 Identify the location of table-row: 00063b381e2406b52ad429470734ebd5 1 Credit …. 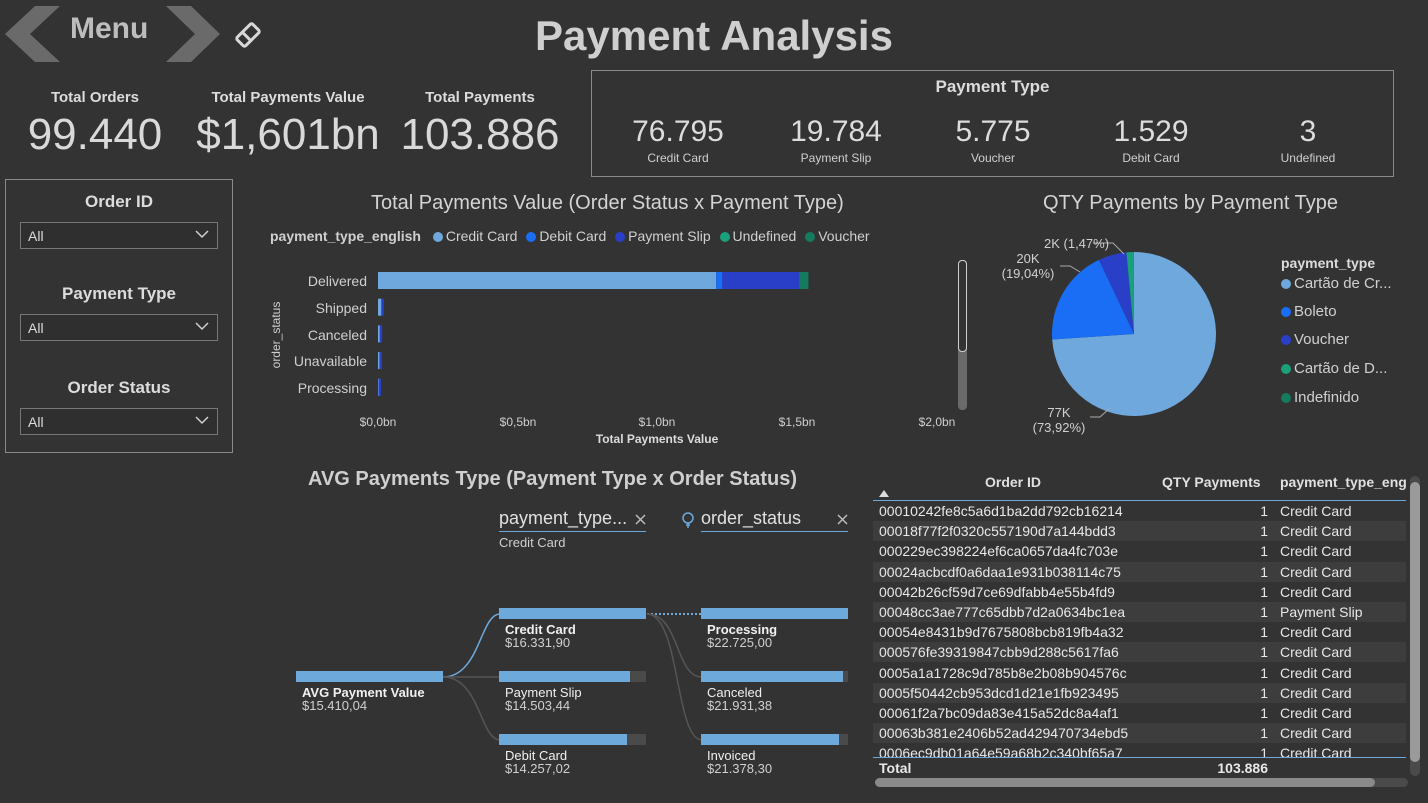
(1139, 733).